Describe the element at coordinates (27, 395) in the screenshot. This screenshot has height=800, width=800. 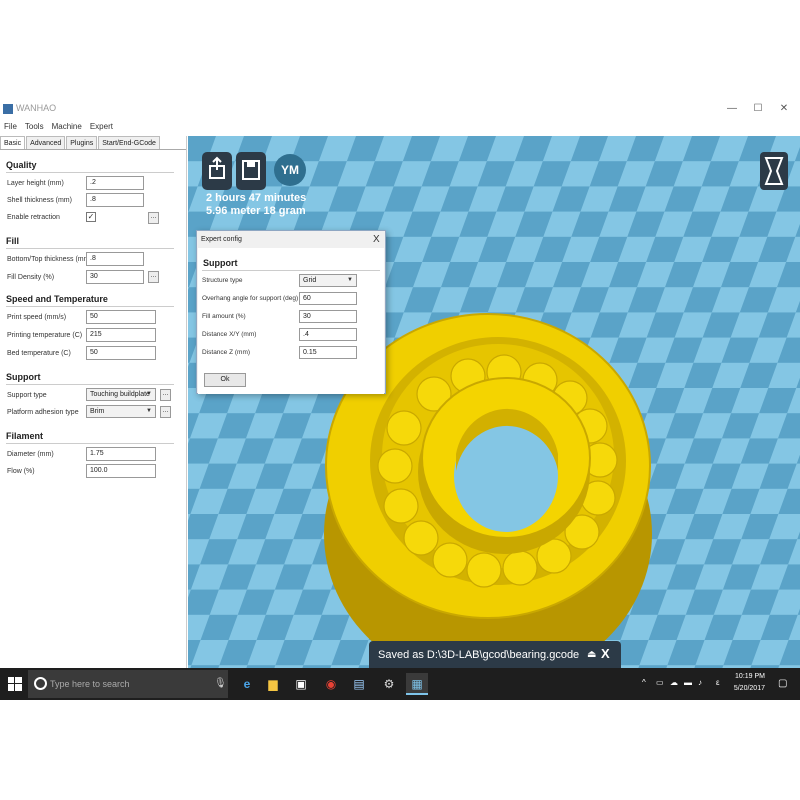
I see `support-type-label: Support type` at that location.